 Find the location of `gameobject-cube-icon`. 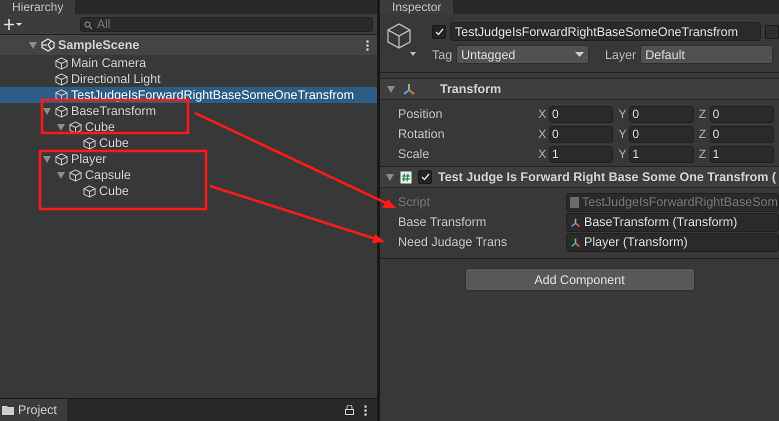

gameobject-cube-icon is located at coordinates (401, 40).